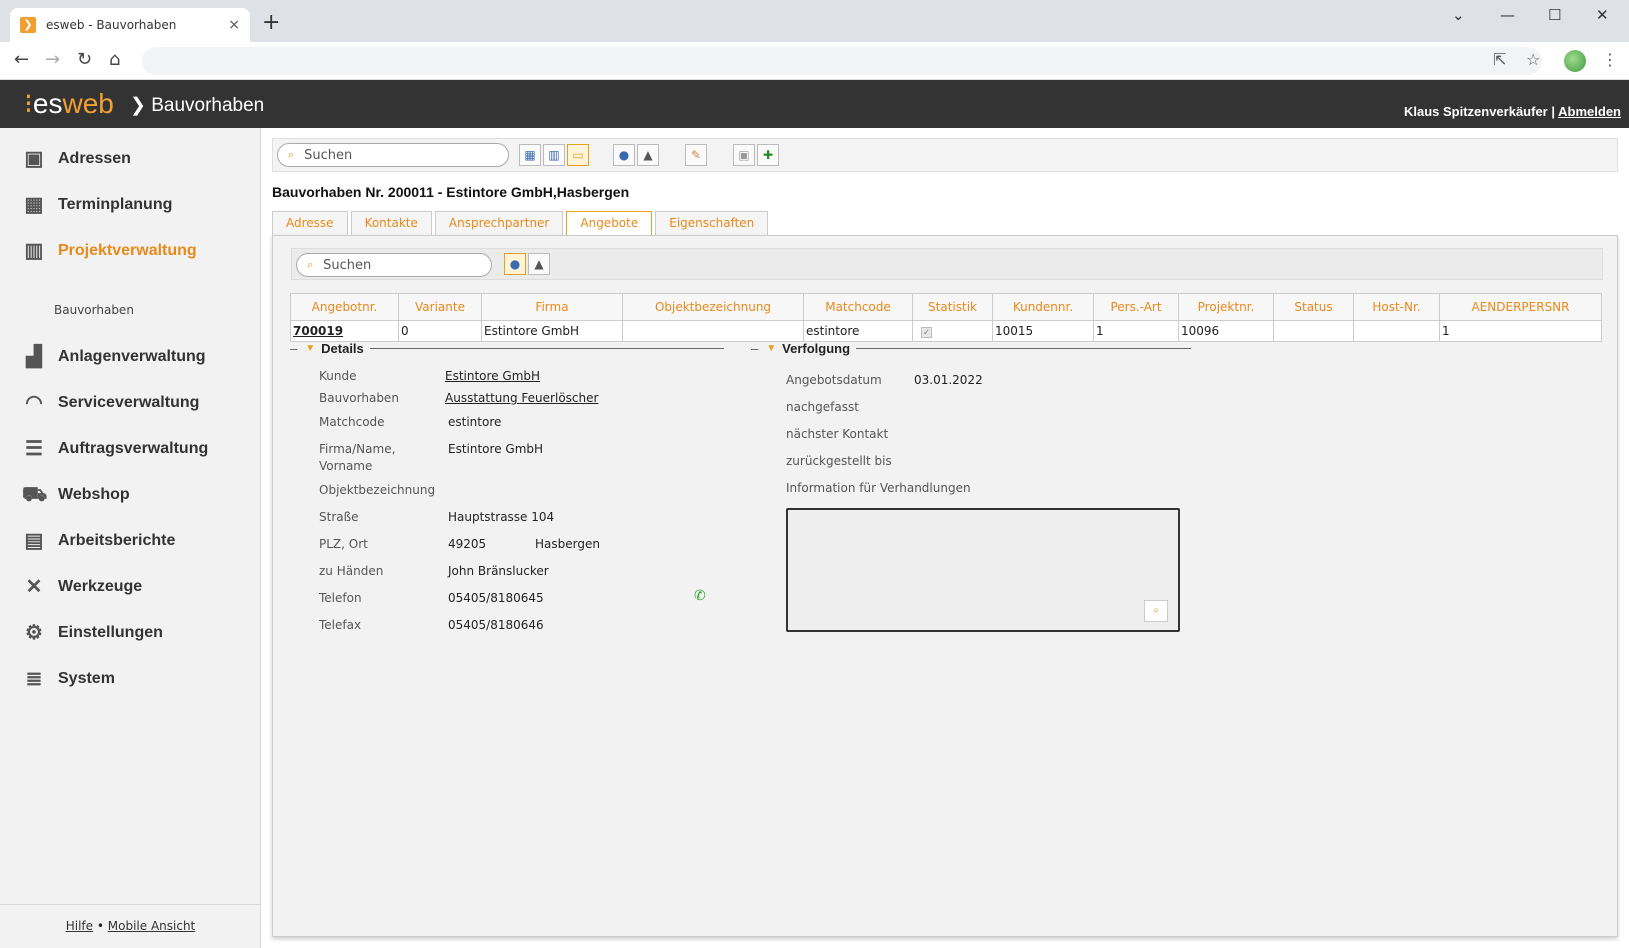 This screenshot has height=948, width=1629. What do you see at coordinates (1589, 111) in the screenshot?
I see `logout-link: Abmelden` at bounding box center [1589, 111].